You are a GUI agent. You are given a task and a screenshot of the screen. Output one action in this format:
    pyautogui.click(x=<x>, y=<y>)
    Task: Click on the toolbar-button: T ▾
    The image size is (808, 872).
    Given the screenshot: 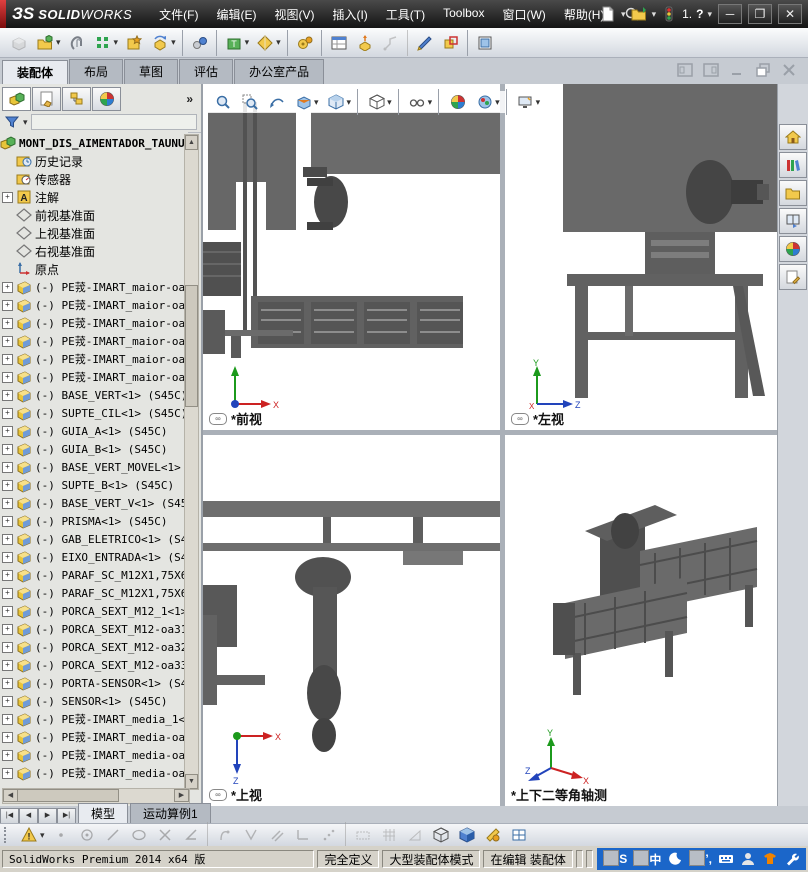 What is the action you would take?
    pyautogui.click(x=237, y=43)
    